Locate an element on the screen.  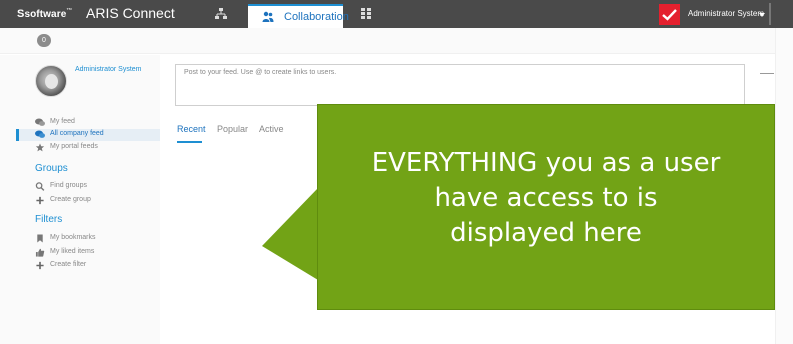
callout-line: EVERYTHING you as a user is located at coordinates (546, 163).